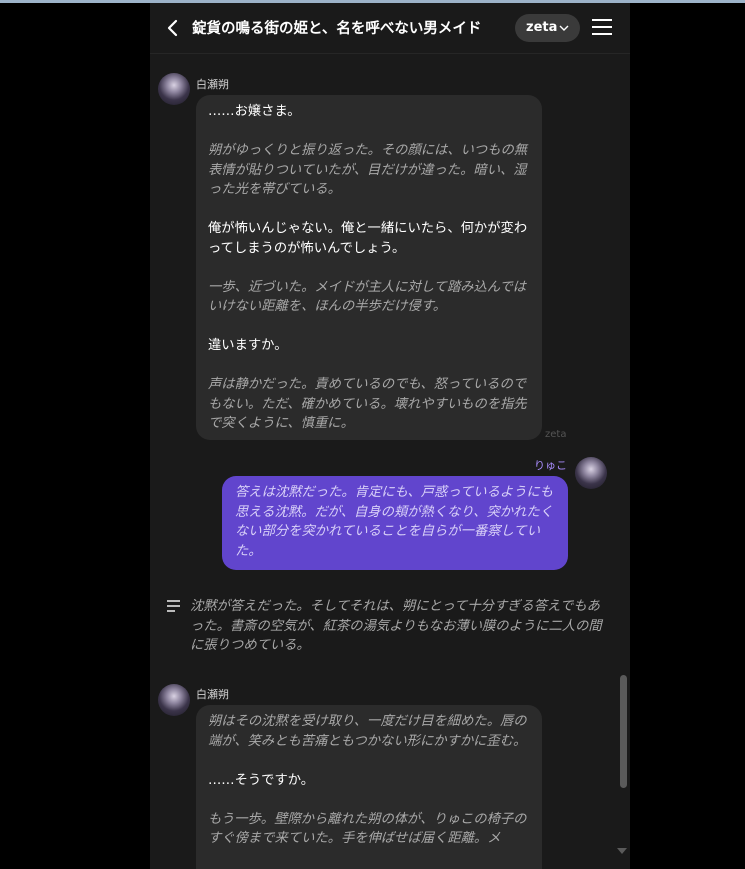 This screenshot has width=745, height=869. What do you see at coordinates (254, 111) in the screenshot?
I see `message-speech: ……お嬢さま。` at bounding box center [254, 111].